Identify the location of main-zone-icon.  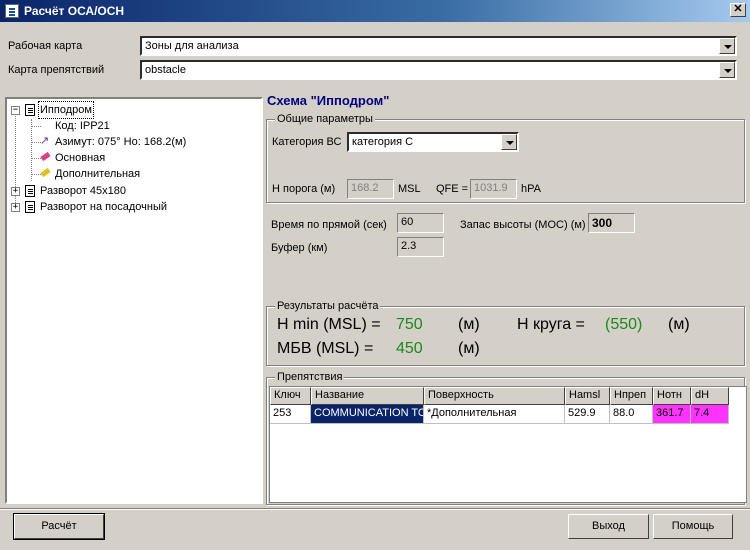
(45, 156).